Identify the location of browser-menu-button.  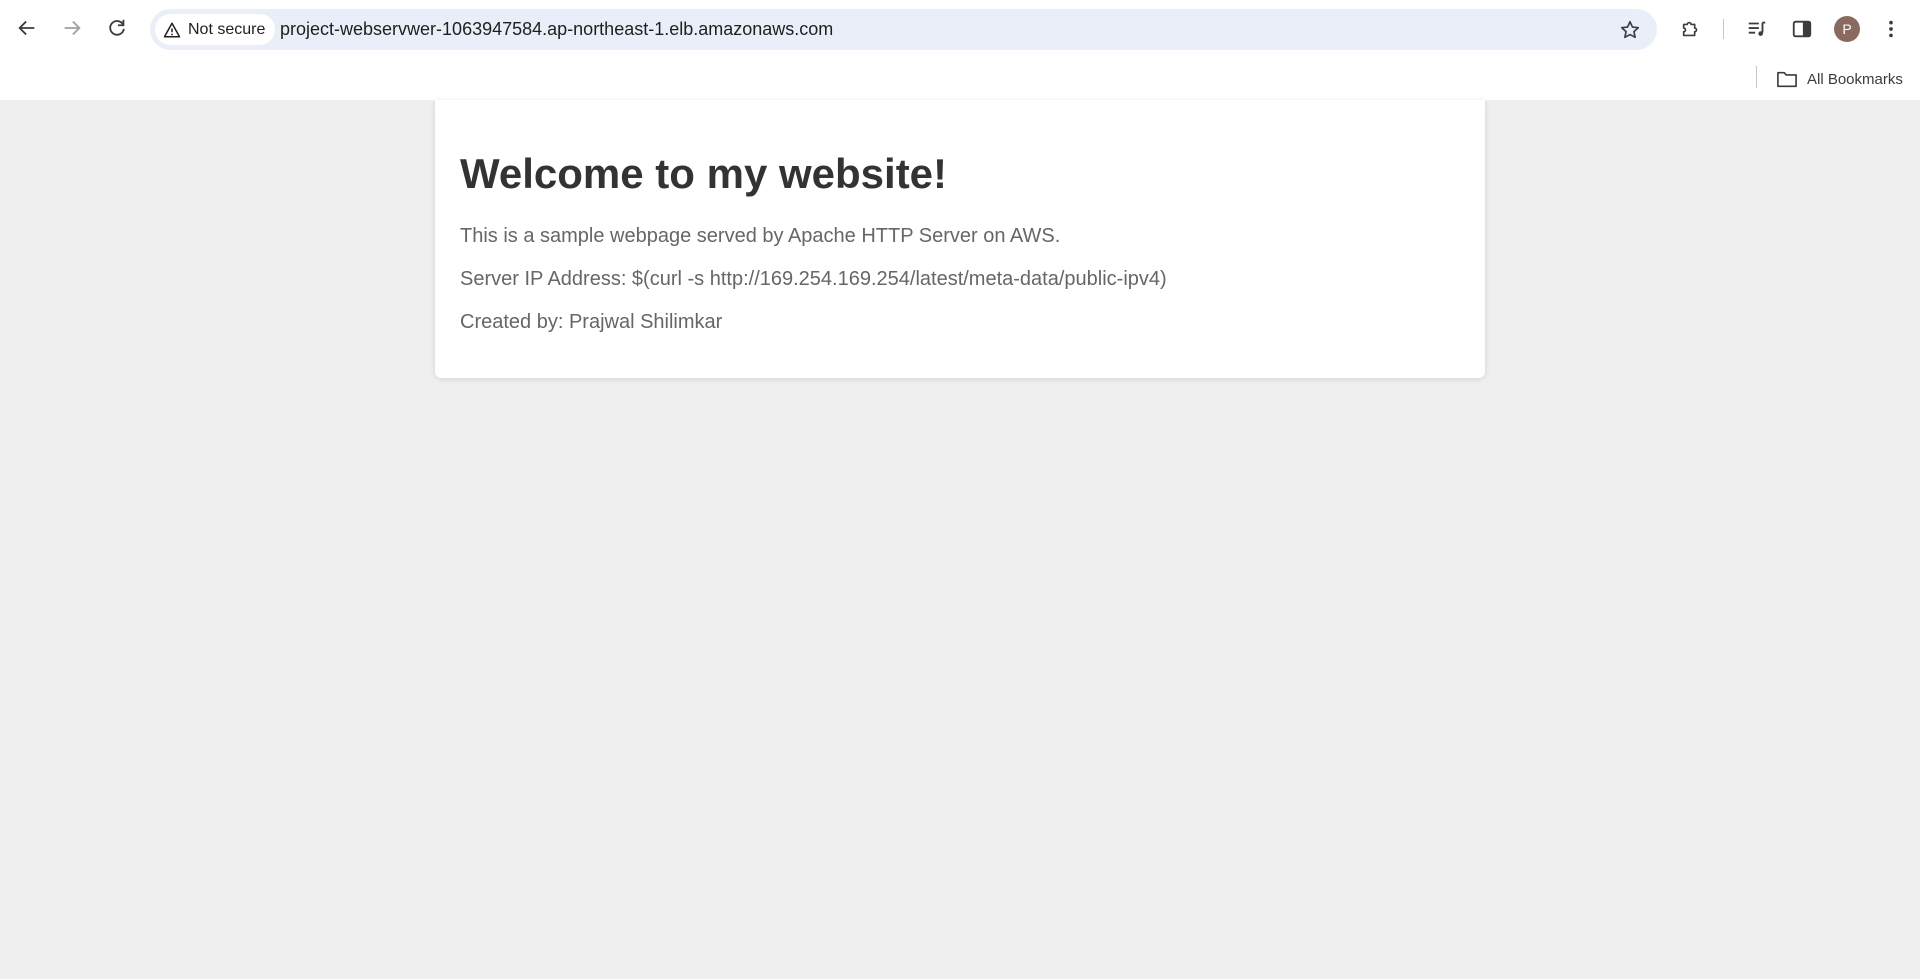
(1891, 29).